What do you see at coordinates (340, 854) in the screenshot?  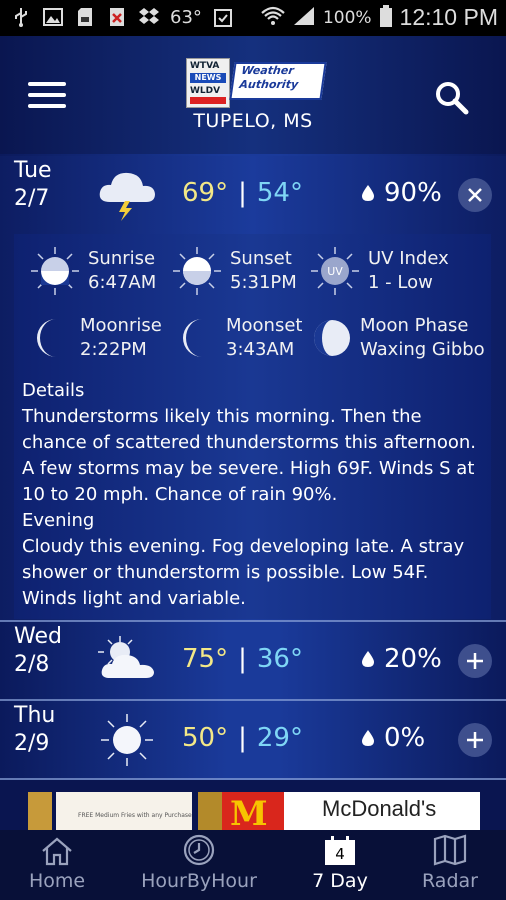 I see `calendar-day-number: 4` at bounding box center [340, 854].